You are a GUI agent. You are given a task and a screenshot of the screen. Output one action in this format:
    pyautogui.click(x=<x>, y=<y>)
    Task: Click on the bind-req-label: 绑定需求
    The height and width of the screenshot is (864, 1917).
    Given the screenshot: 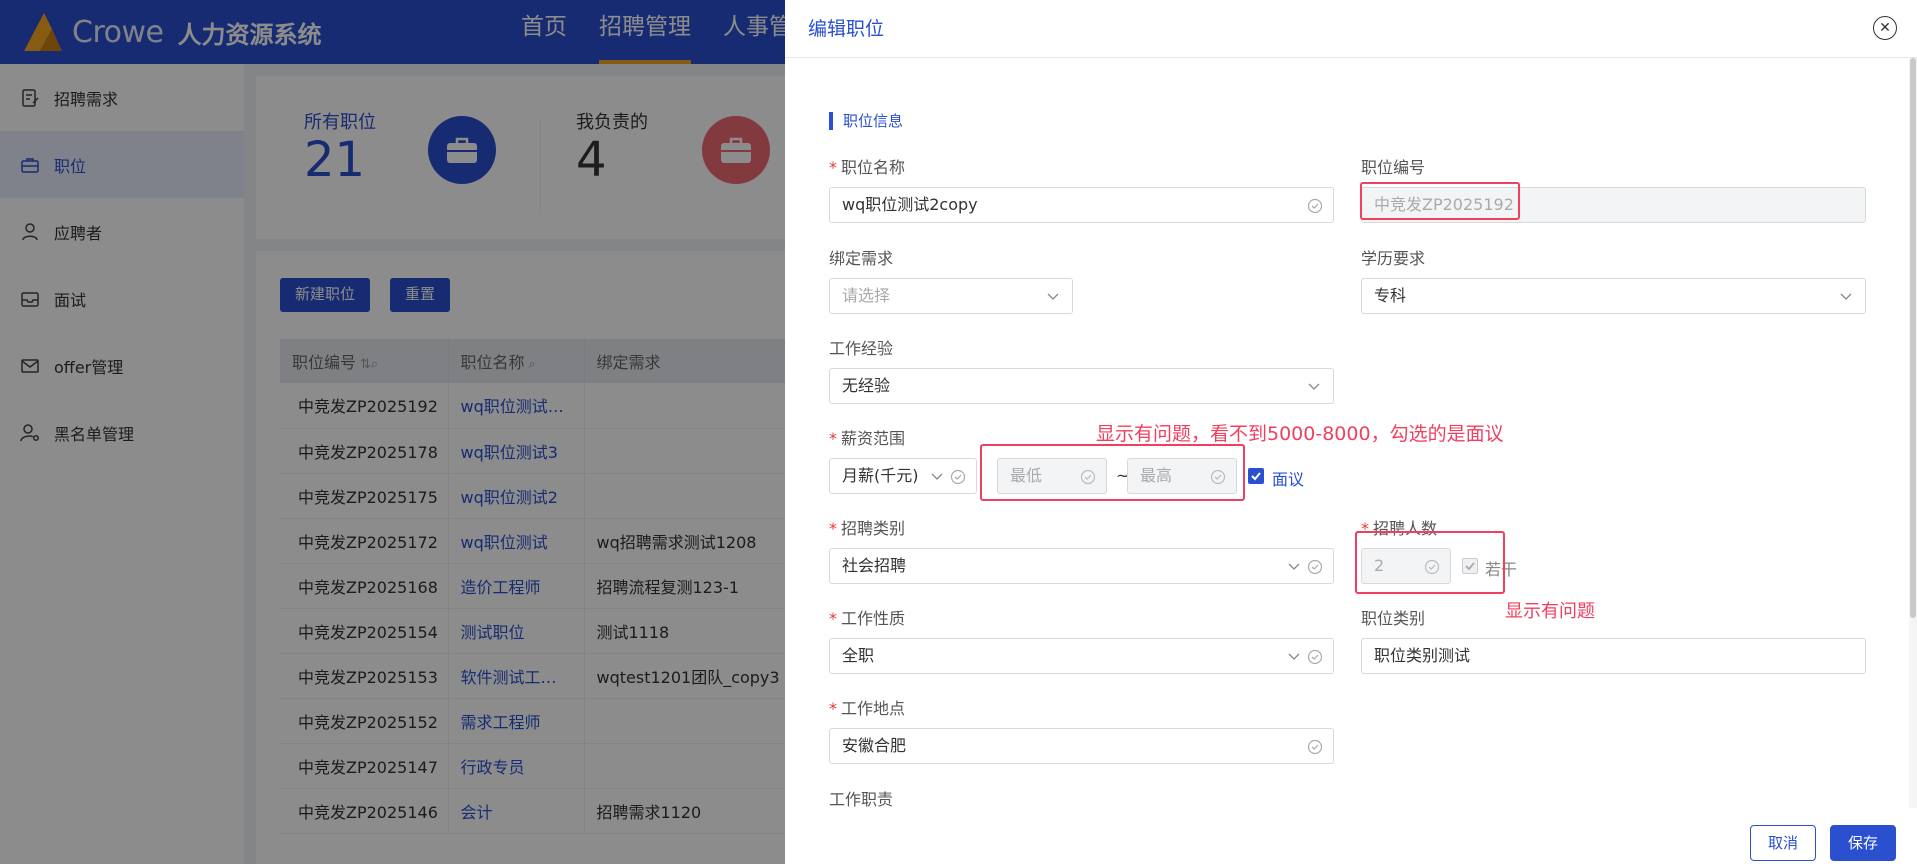 What is the action you would take?
    pyautogui.click(x=861, y=257)
    